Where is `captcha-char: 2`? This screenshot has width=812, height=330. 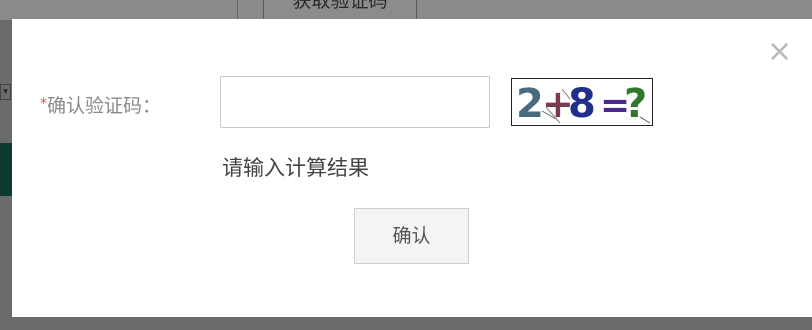
captcha-char: 2 is located at coordinates (530, 103).